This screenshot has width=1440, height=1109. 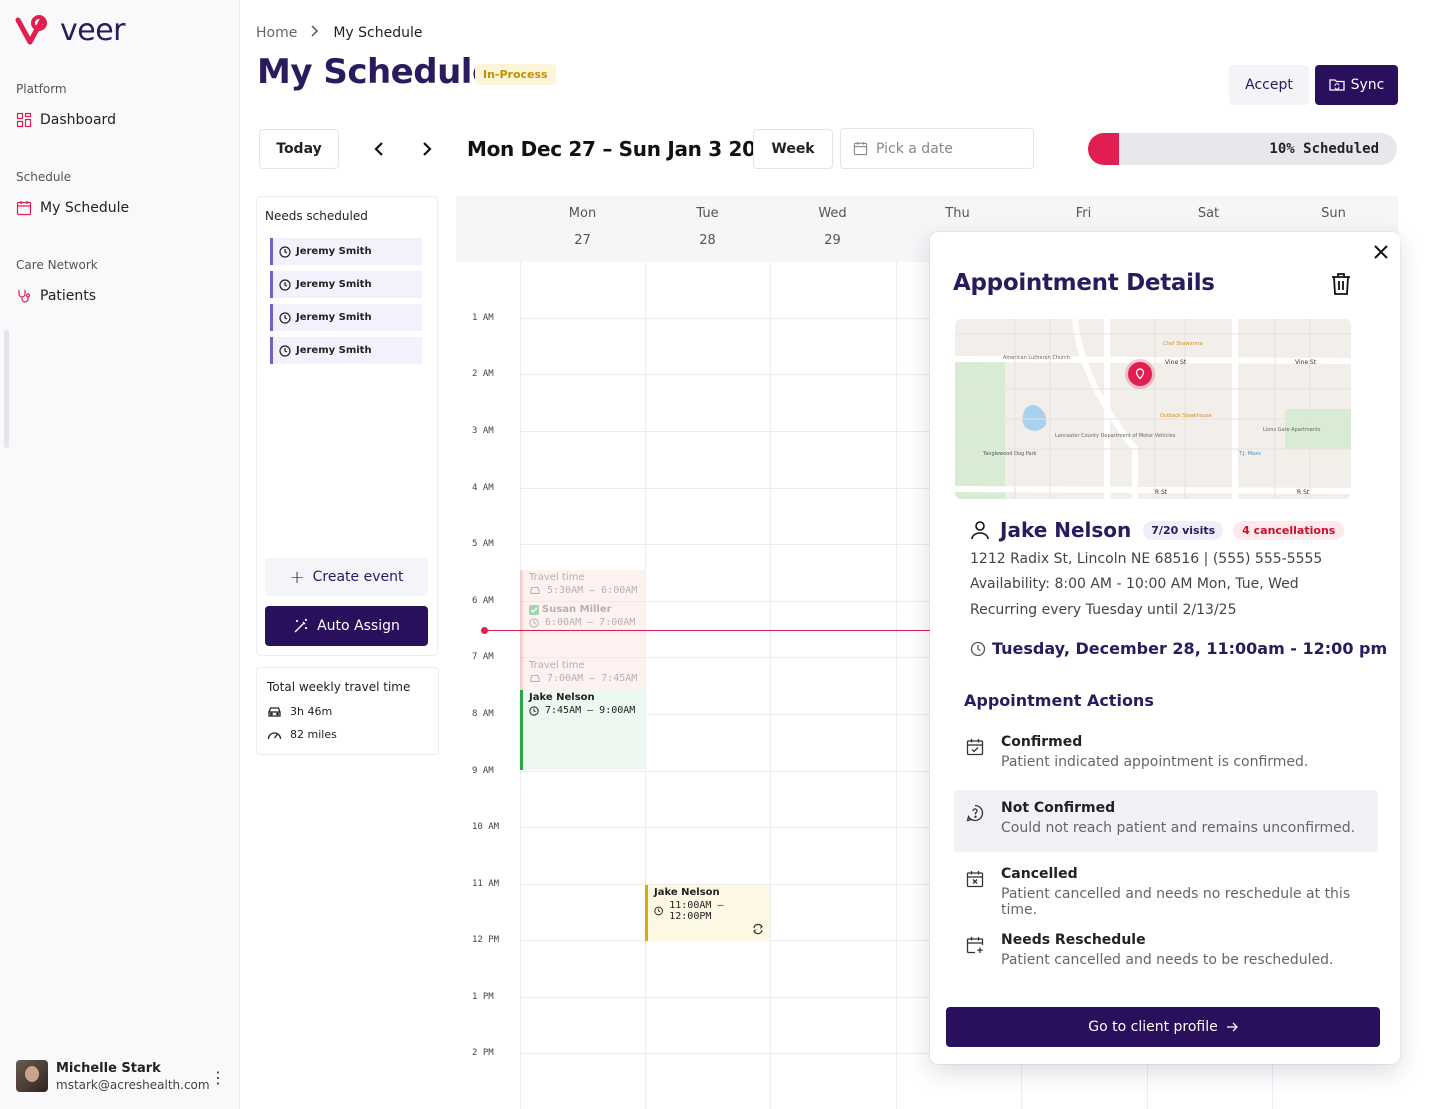 I want to click on travel-duration-row: 3h 46m, so click(x=299, y=711).